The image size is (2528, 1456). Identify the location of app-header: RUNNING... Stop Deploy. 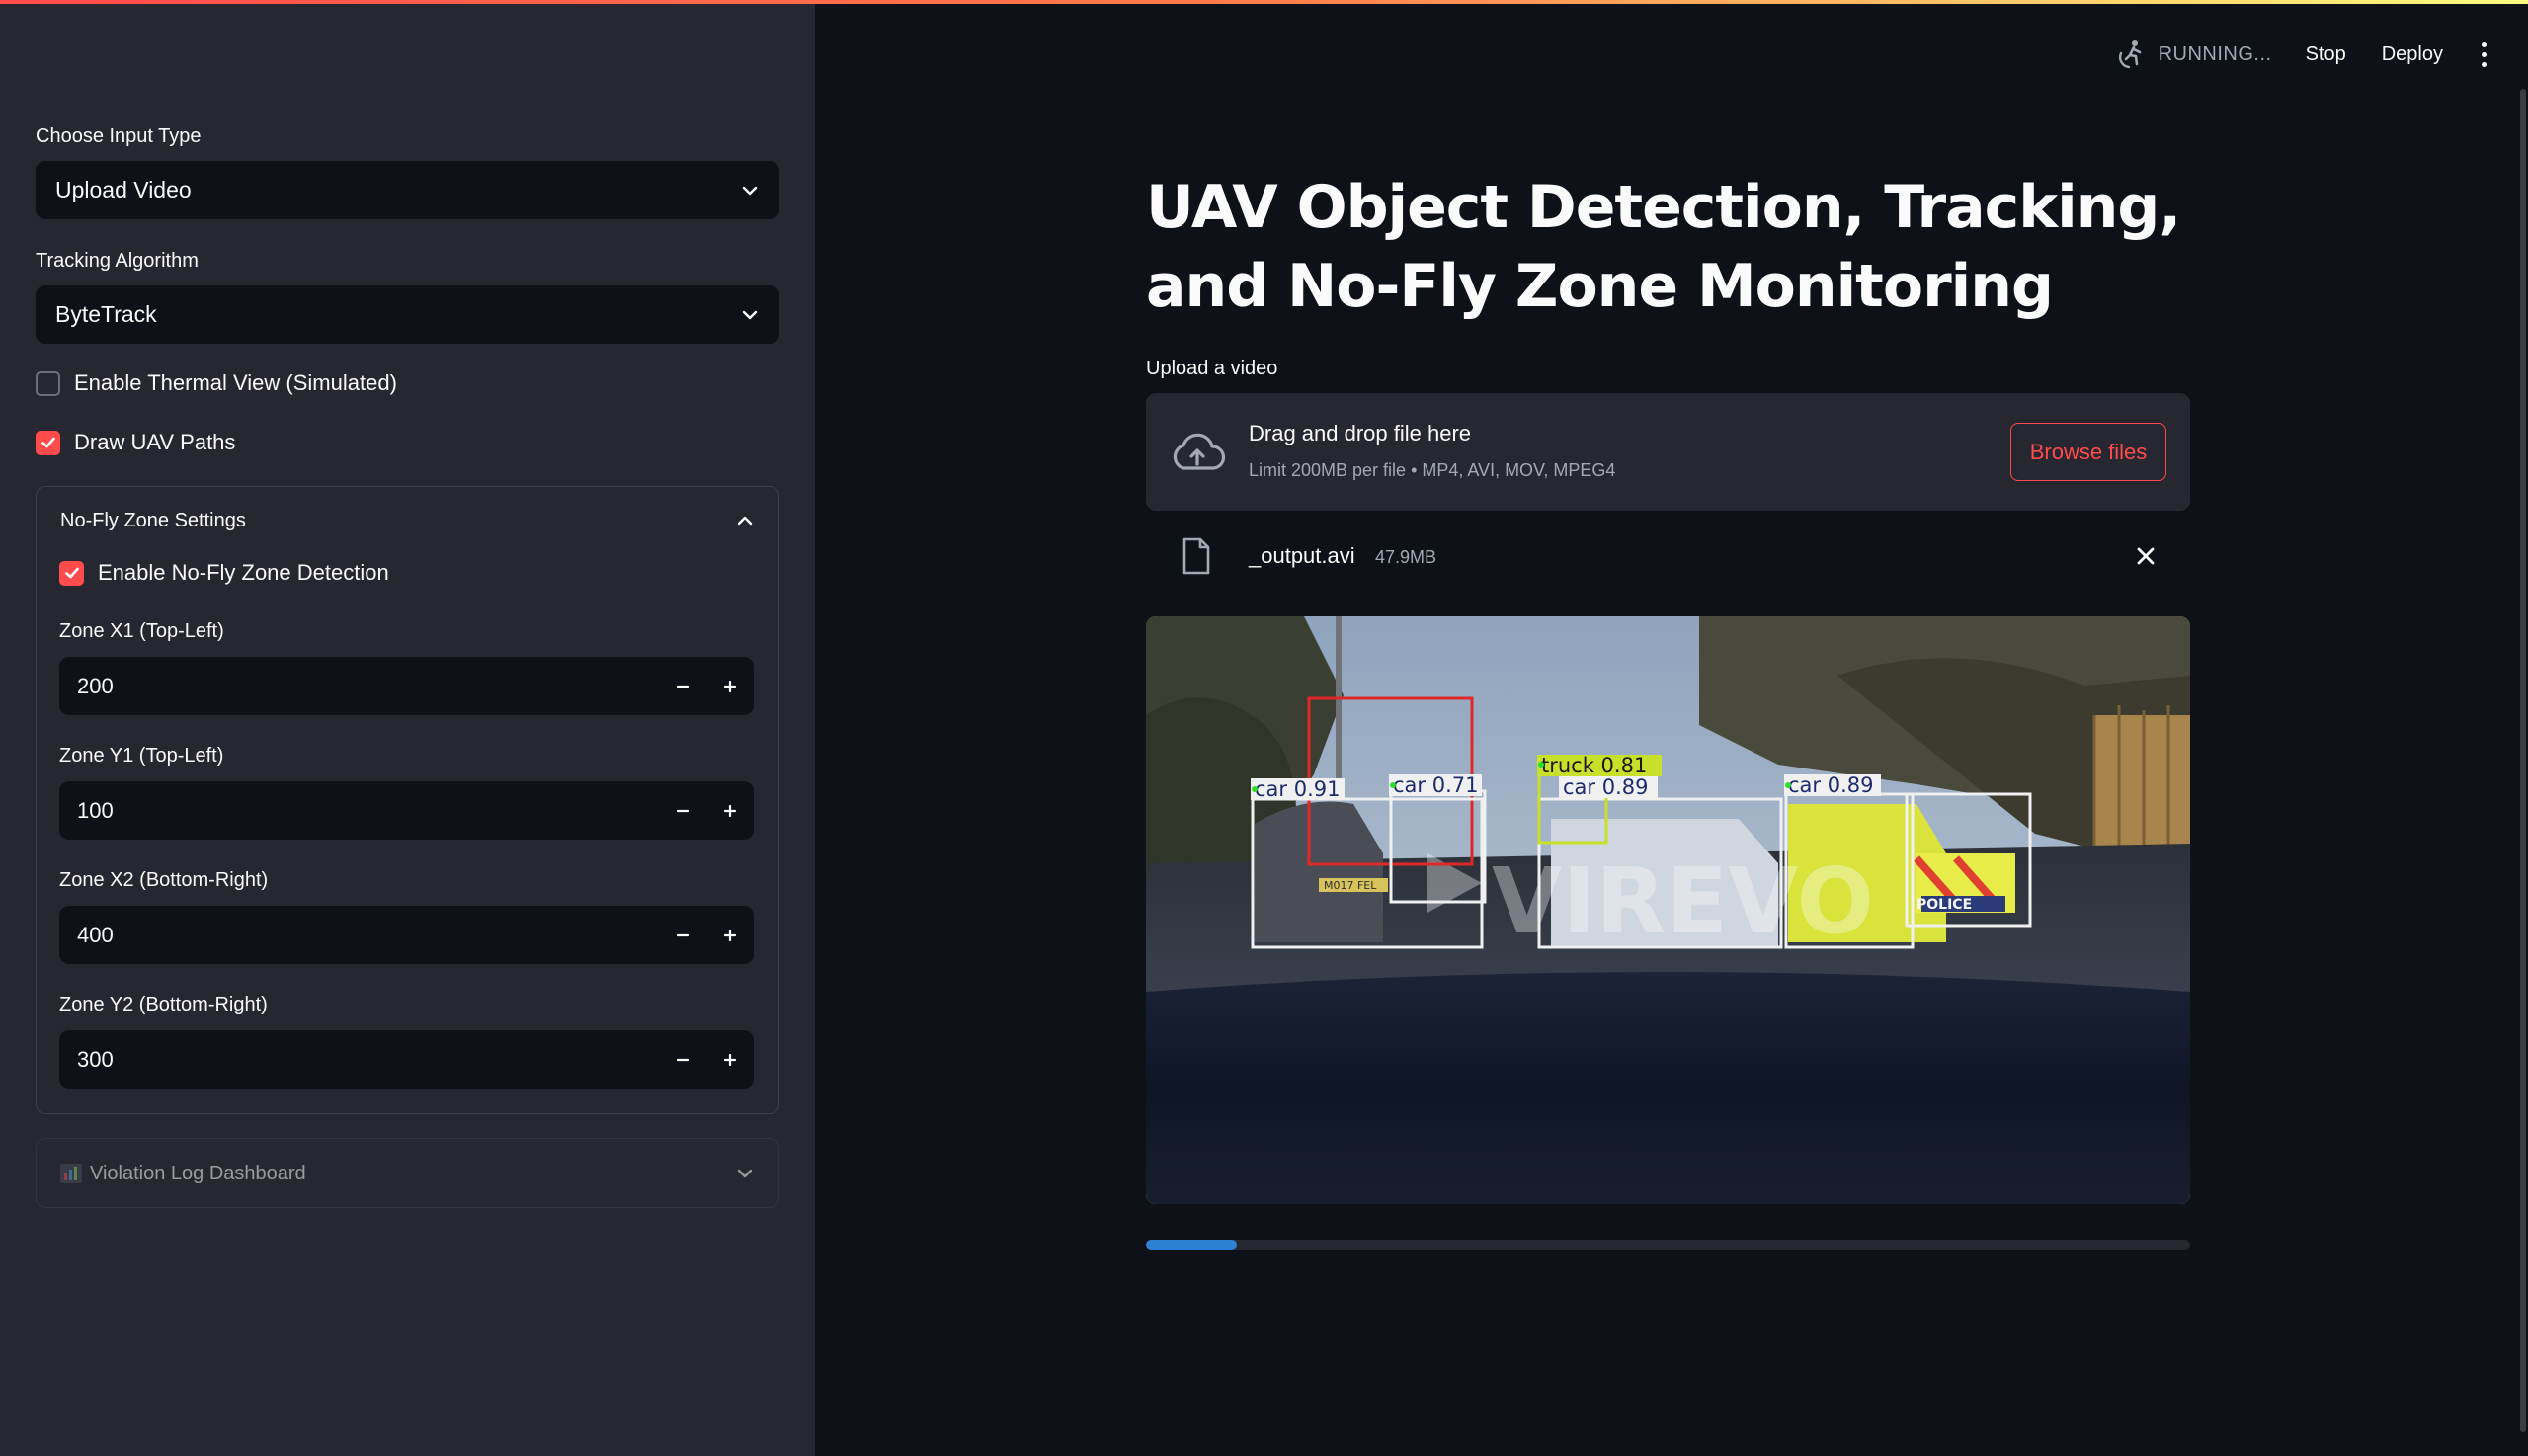
(2321, 54).